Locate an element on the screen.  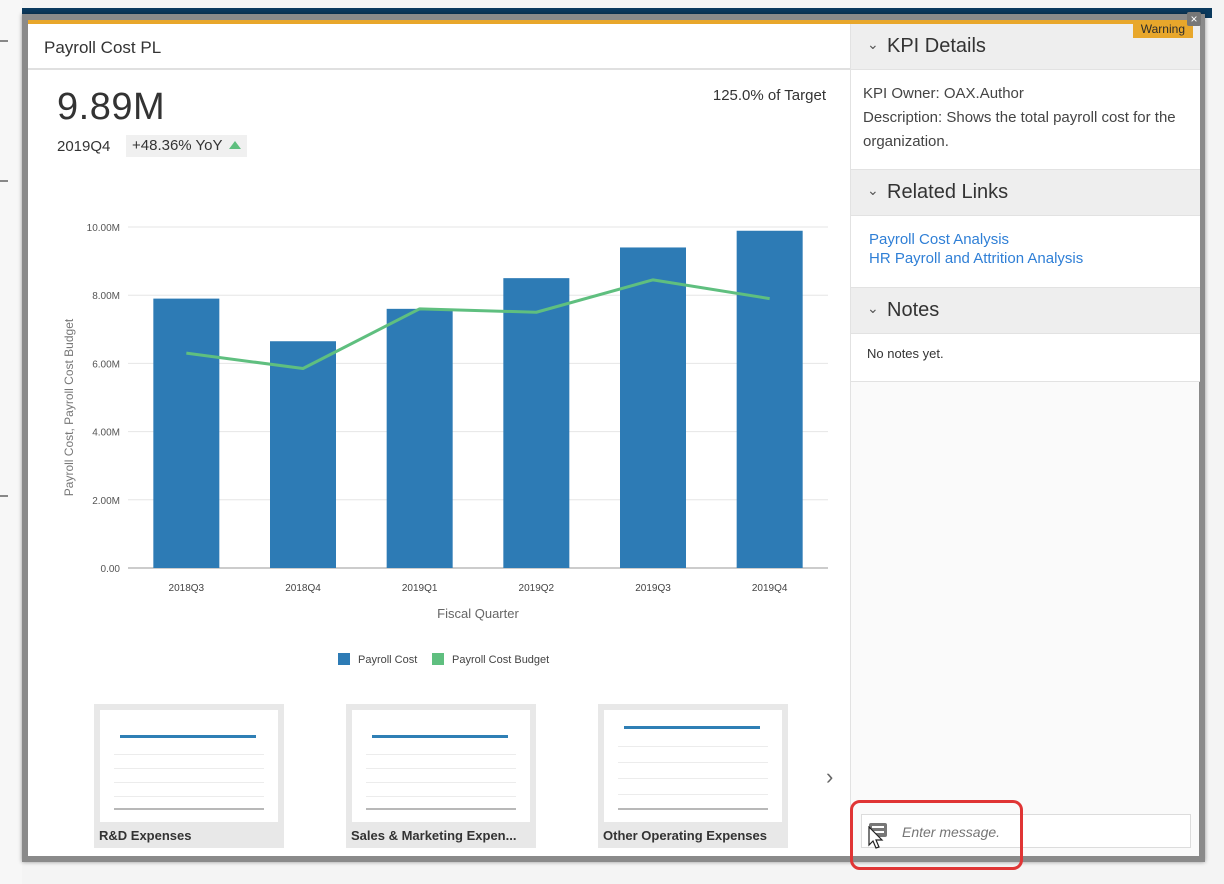
thumbnail-card-other-operating: Other Operating Expenses is located at coordinates (693, 776).